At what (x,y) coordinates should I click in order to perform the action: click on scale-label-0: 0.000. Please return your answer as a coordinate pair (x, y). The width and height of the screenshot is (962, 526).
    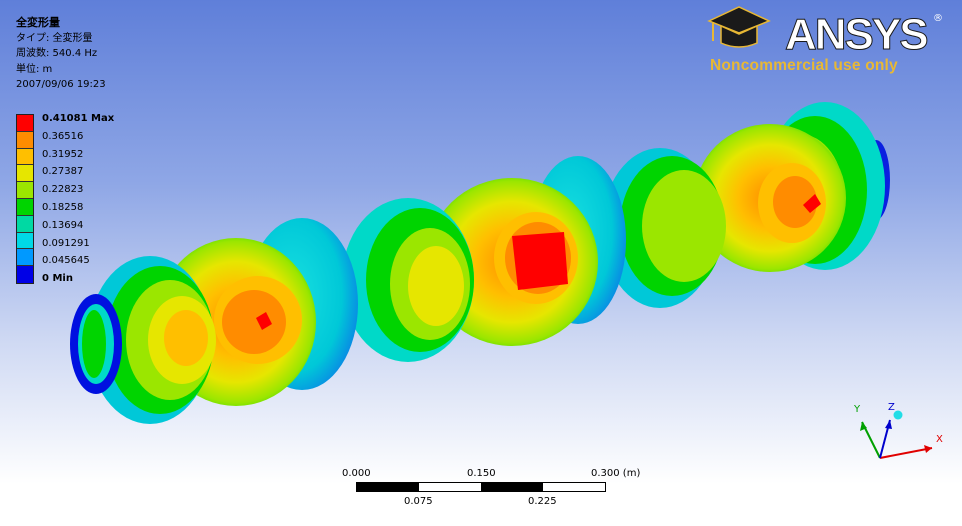
    Looking at the image, I should click on (356, 473).